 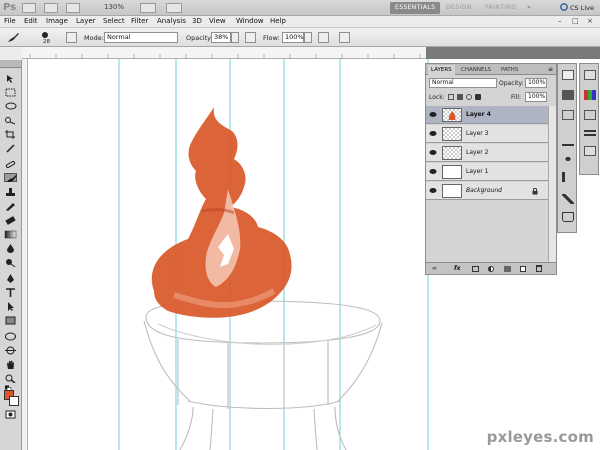 I want to click on mode-select: Normal, so click(x=141, y=37).